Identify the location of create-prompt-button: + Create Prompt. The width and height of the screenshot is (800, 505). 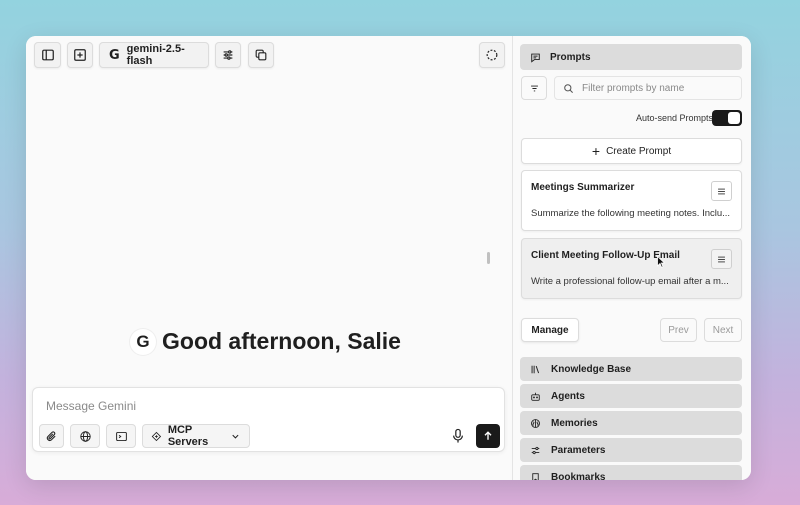
(631, 151).